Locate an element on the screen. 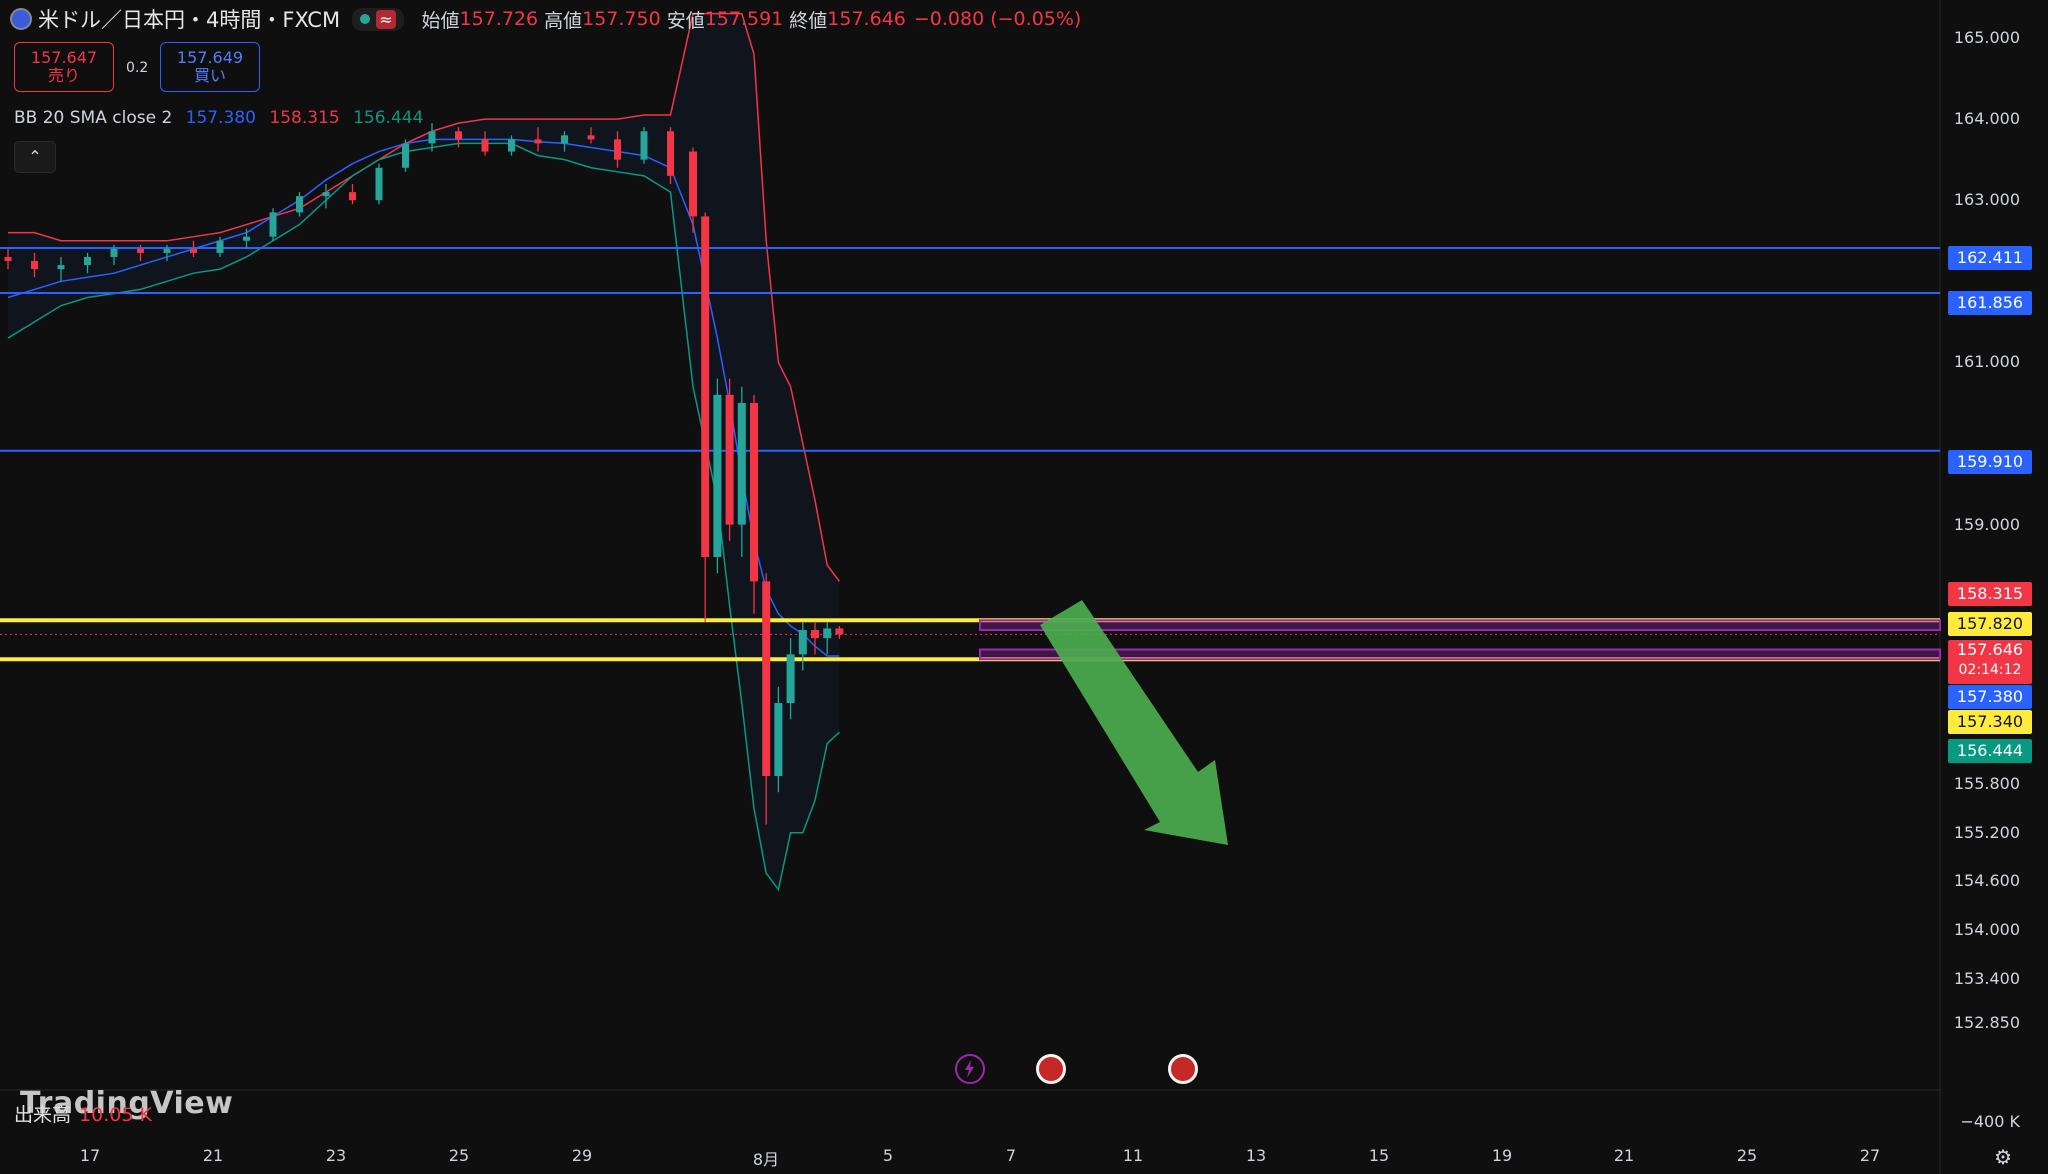 Image resolution: width=2048 pixels, height=1174 pixels. price-tag: 157.646 02:14:12 is located at coordinates (1990, 662).